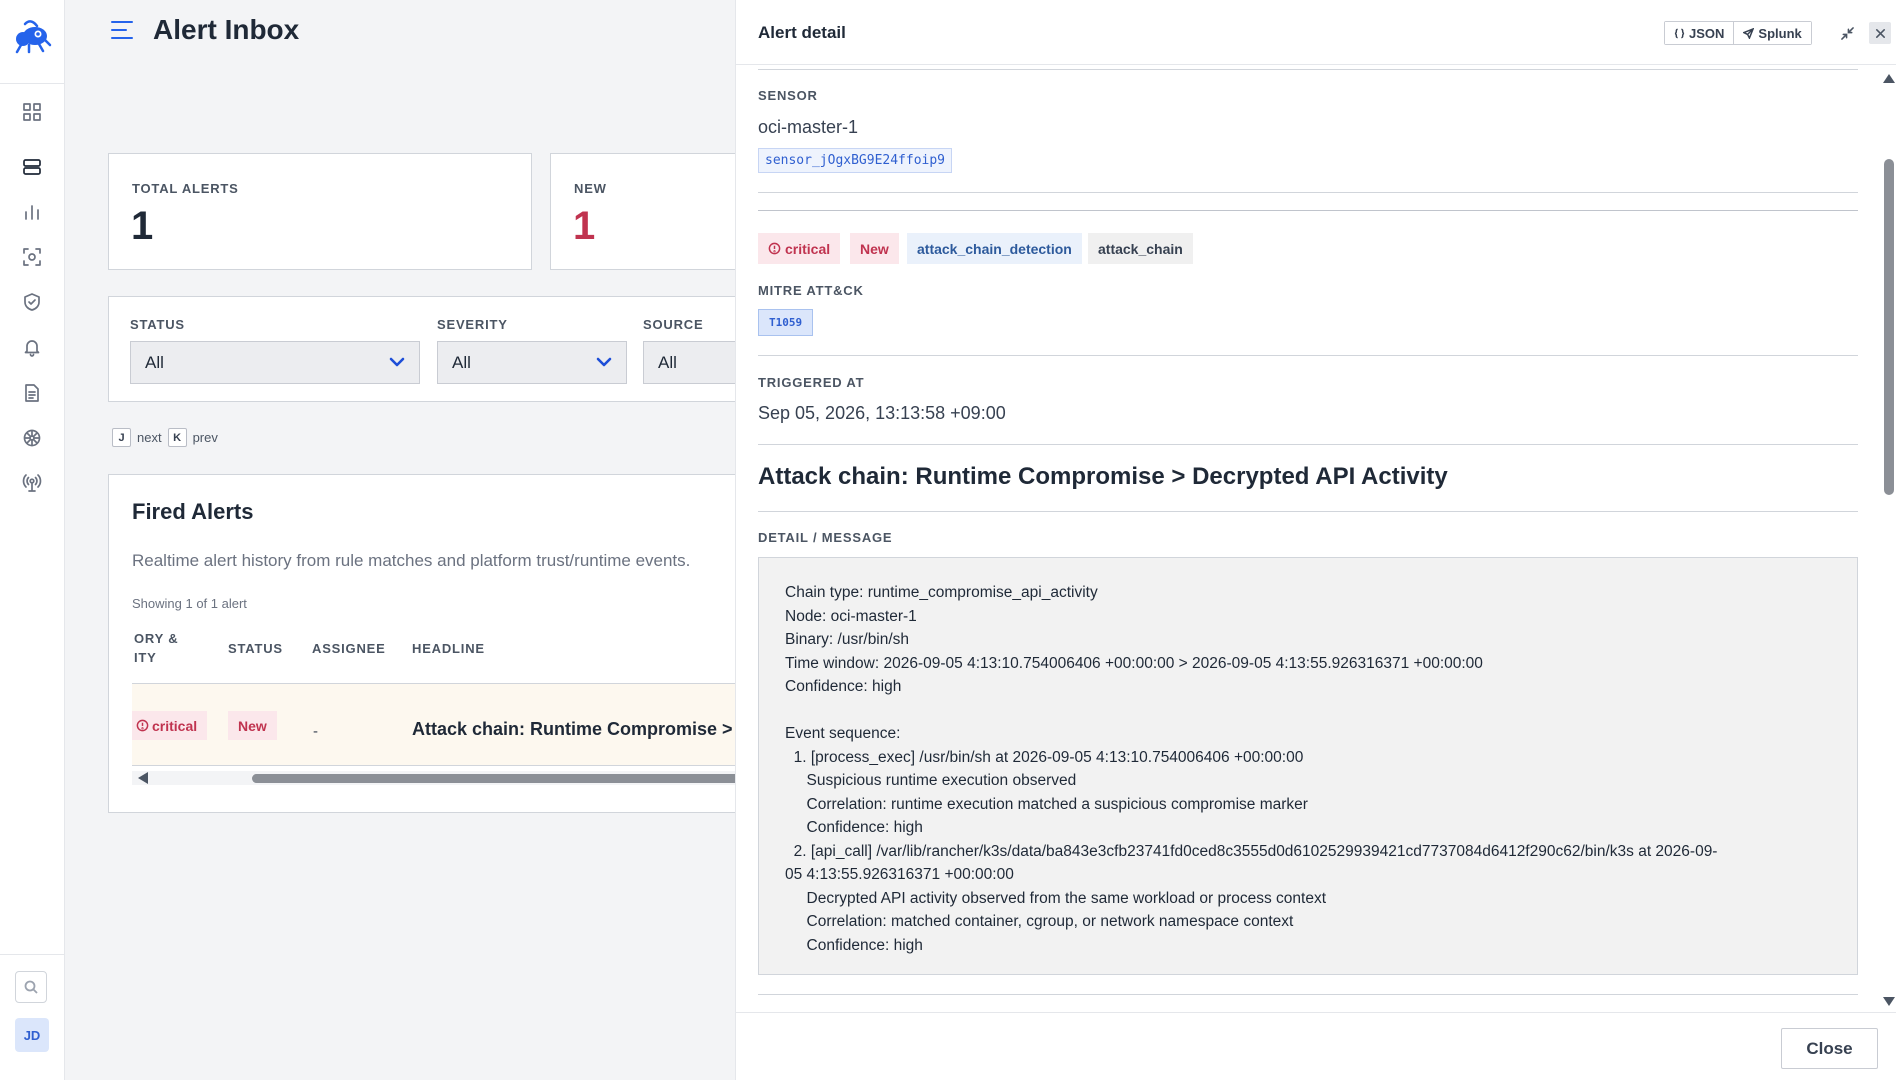  What do you see at coordinates (32, 35) in the screenshot?
I see `logo-icon` at bounding box center [32, 35].